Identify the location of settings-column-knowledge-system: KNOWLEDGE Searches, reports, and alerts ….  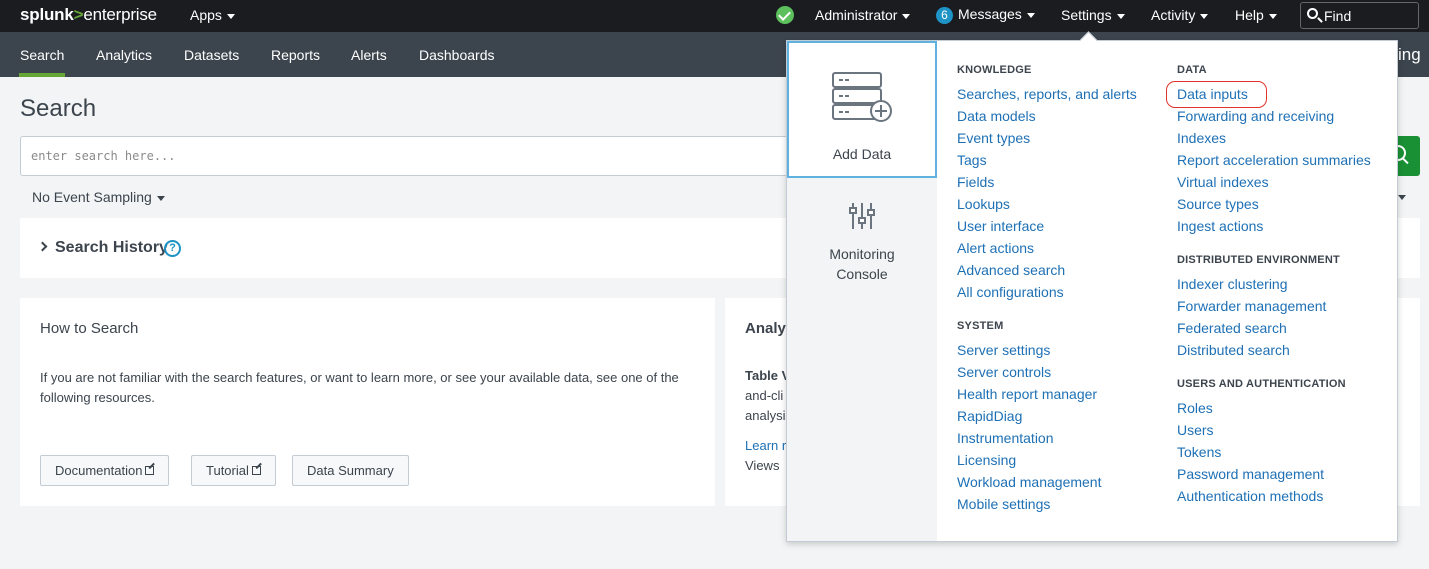
(1047, 289).